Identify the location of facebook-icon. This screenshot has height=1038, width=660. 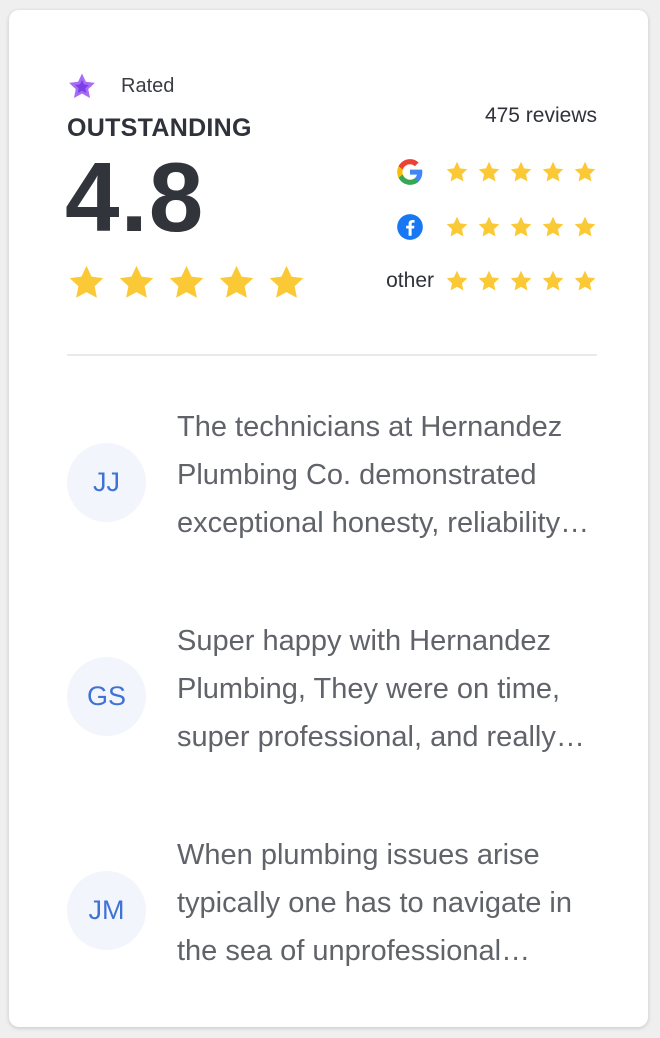
(410, 227).